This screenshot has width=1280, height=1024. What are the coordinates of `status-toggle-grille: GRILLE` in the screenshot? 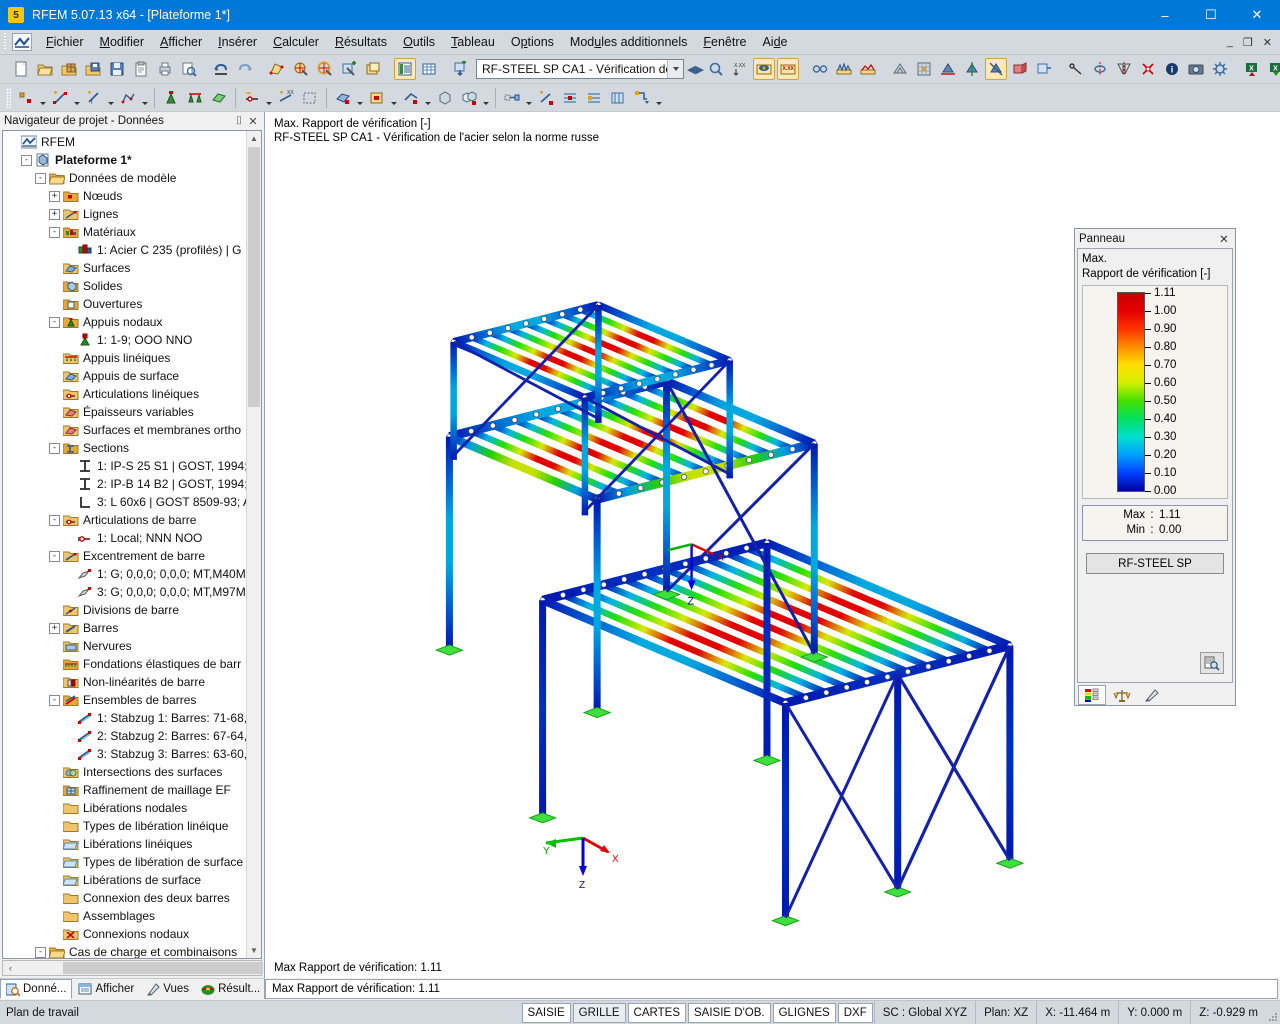 It's located at (599, 1012).